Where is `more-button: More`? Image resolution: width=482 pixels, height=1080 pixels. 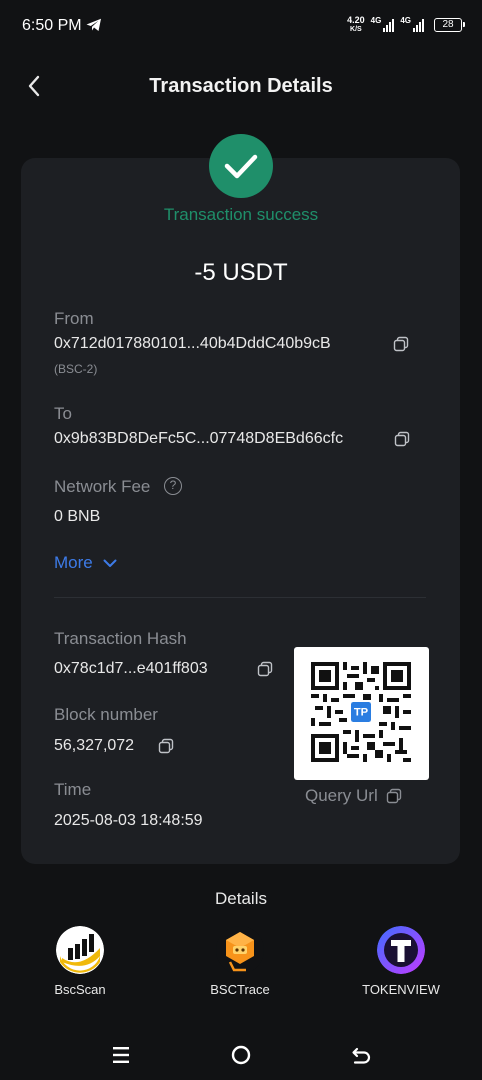
more-button: More is located at coordinates (85, 563).